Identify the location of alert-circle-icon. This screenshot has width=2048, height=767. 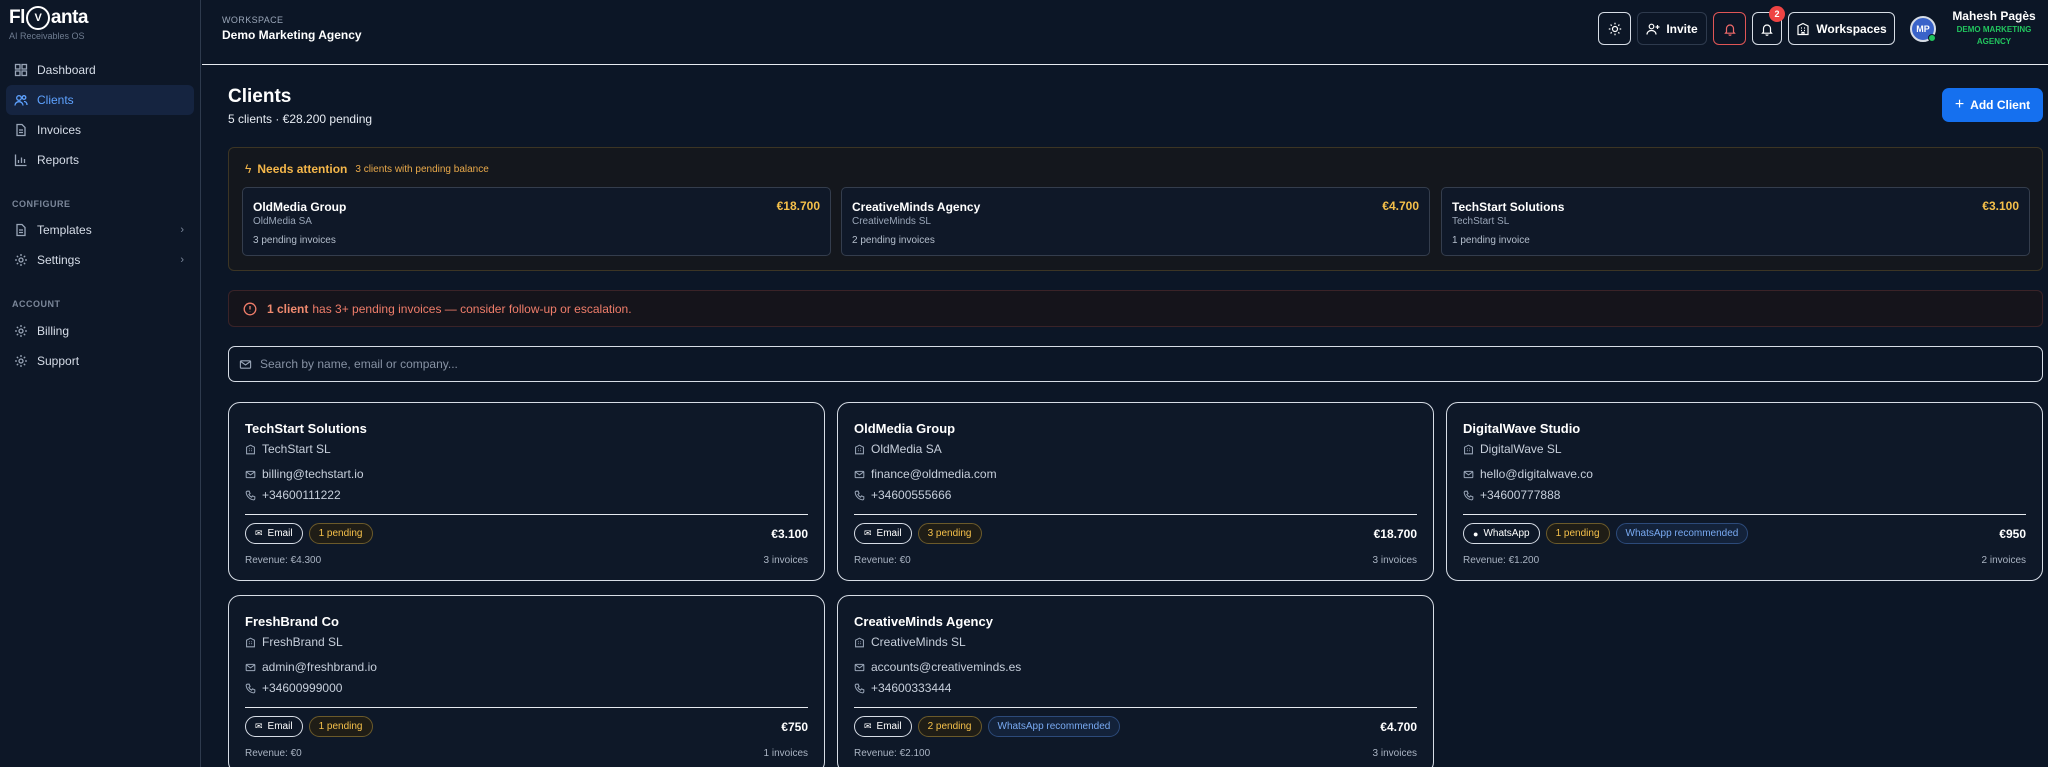
(250, 308).